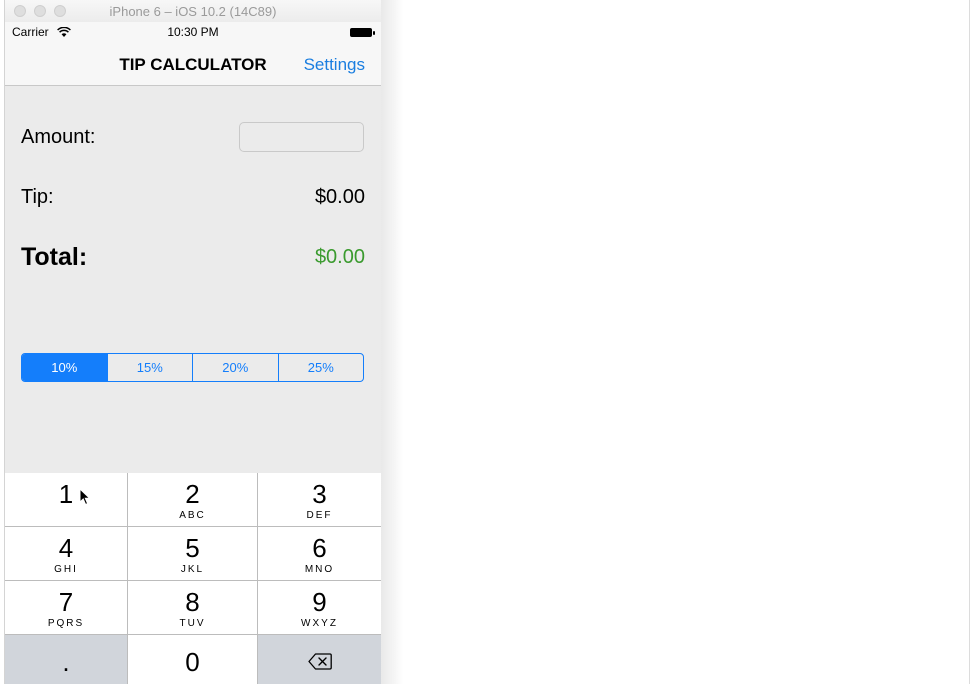 The width and height of the screenshot is (973, 684). What do you see at coordinates (192, 569) in the screenshot?
I see `key-5-letters: JKL` at bounding box center [192, 569].